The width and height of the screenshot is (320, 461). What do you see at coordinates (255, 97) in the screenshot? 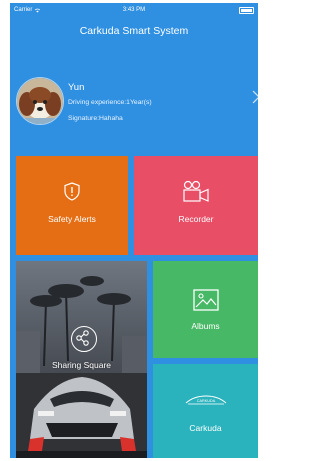
I see `chevron-right-icon` at bounding box center [255, 97].